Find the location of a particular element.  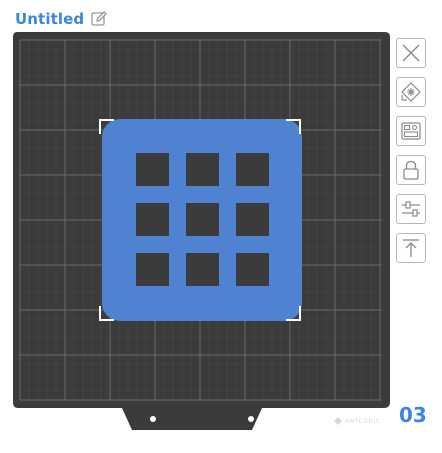

project-title: Untitled is located at coordinates (49, 19).